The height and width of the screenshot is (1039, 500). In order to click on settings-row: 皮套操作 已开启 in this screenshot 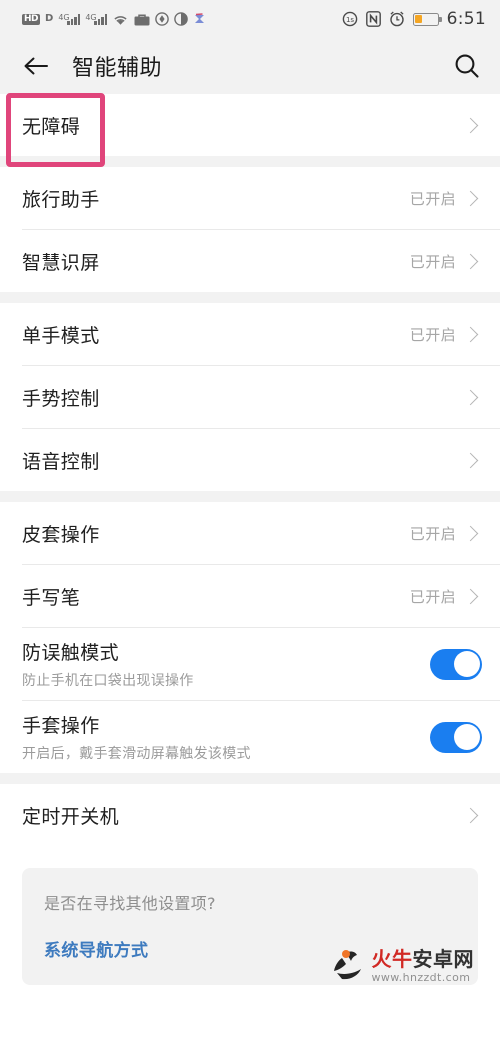, I will do `click(250, 533)`.